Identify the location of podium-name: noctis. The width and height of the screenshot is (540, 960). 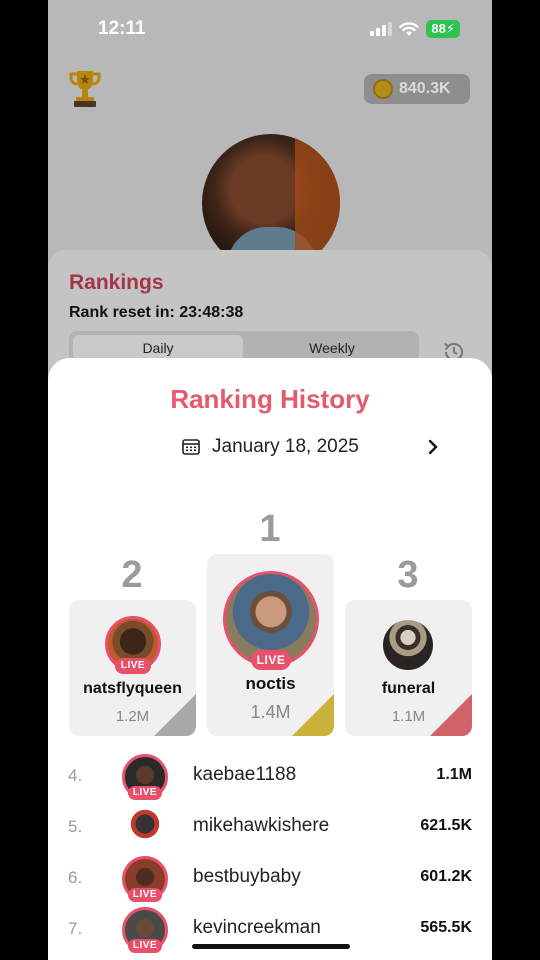
(270, 683).